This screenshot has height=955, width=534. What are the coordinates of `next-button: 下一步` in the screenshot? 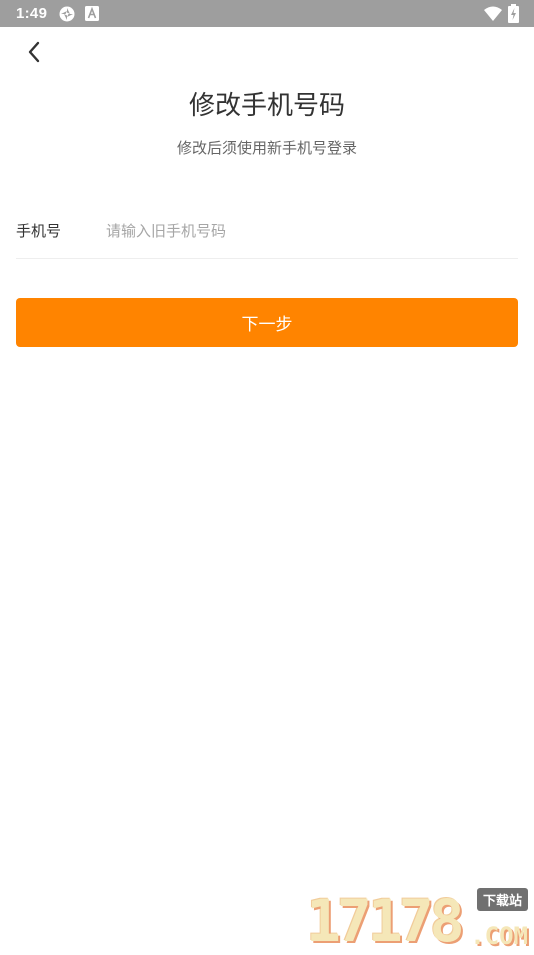 It's located at (267, 322).